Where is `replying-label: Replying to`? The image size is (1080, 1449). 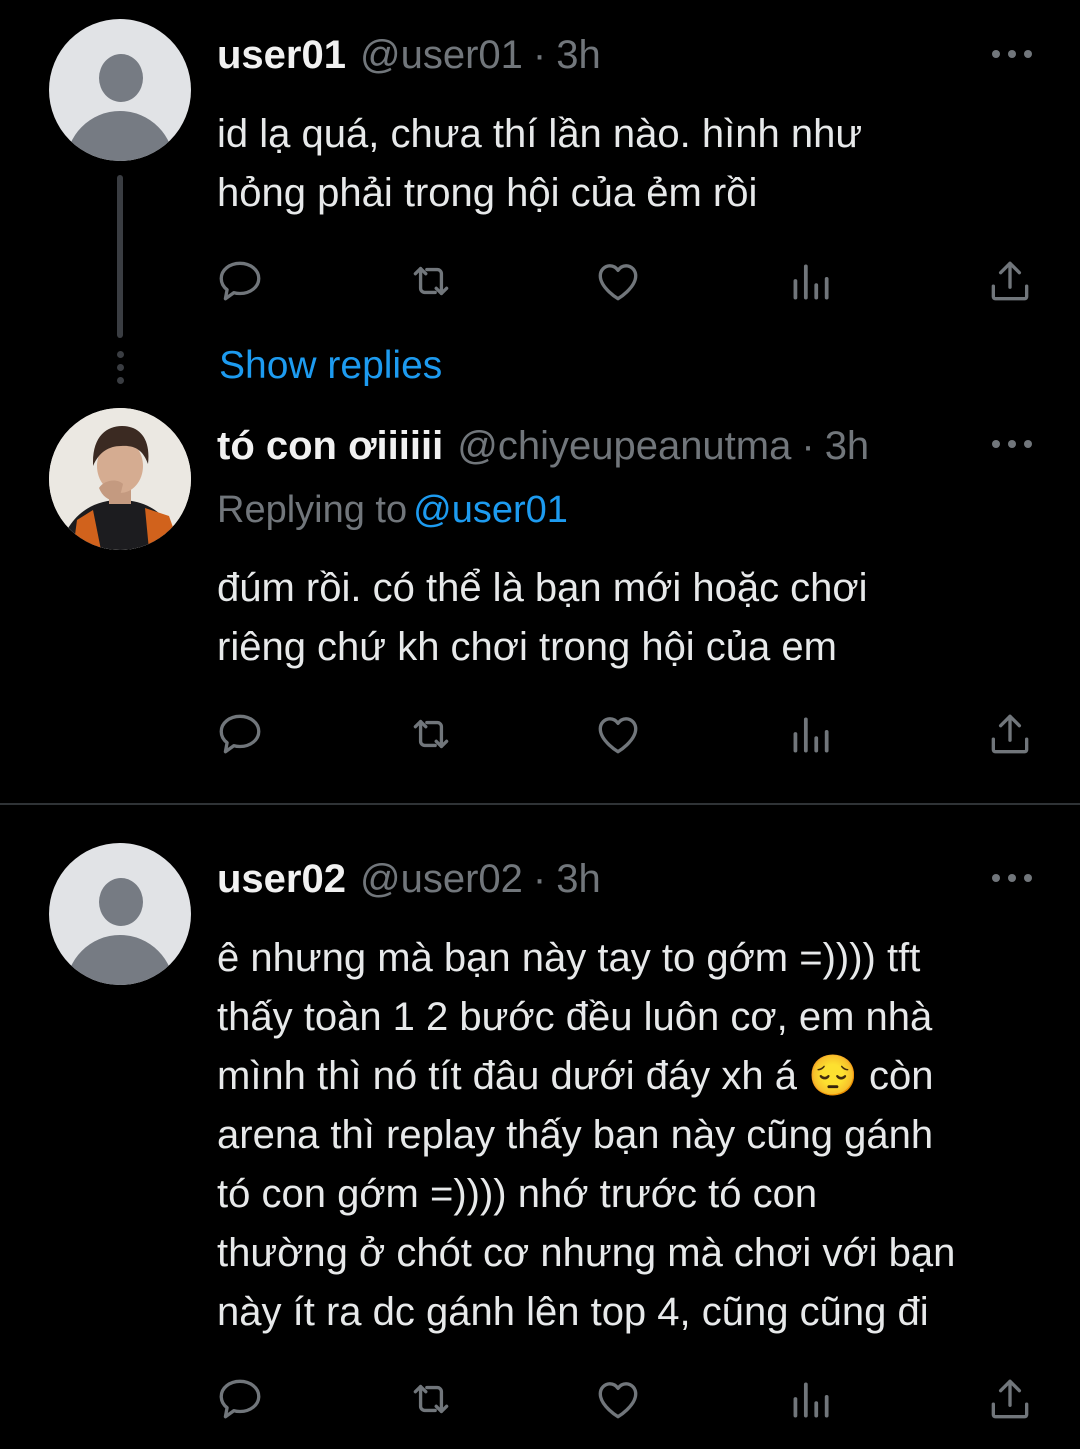 replying-label: Replying to is located at coordinates (312, 510).